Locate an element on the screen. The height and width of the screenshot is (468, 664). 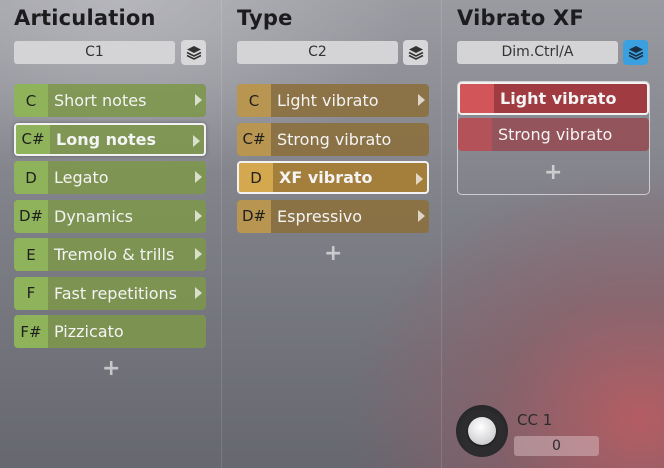
key-label: E is located at coordinates (31, 254).